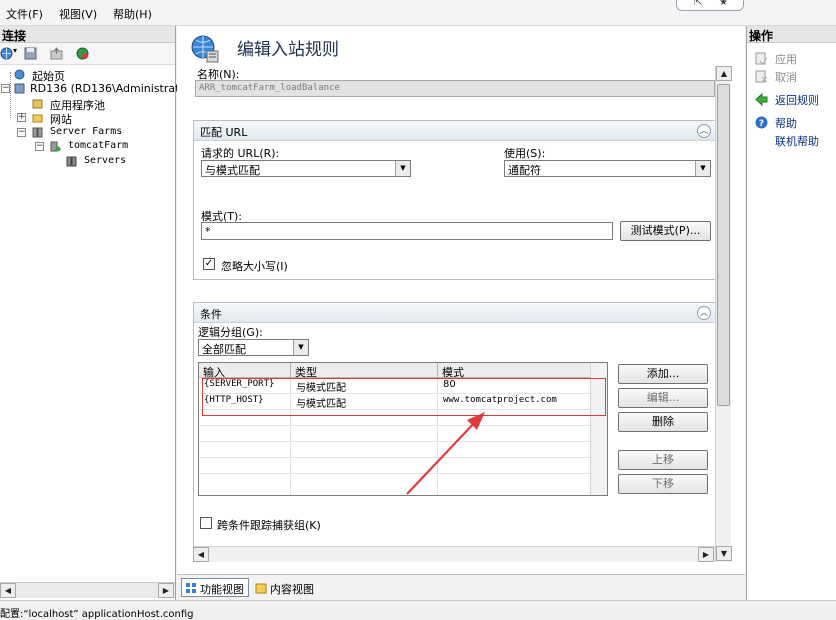 This screenshot has width=836, height=620. What do you see at coordinates (211, 314) in the screenshot?
I see `section-title: 条件` at bounding box center [211, 314].